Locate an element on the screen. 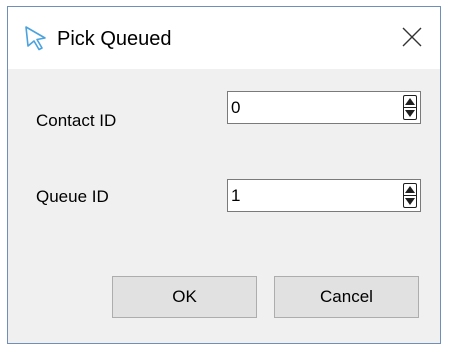  queue-id-label: Queue ID is located at coordinates (72, 196).